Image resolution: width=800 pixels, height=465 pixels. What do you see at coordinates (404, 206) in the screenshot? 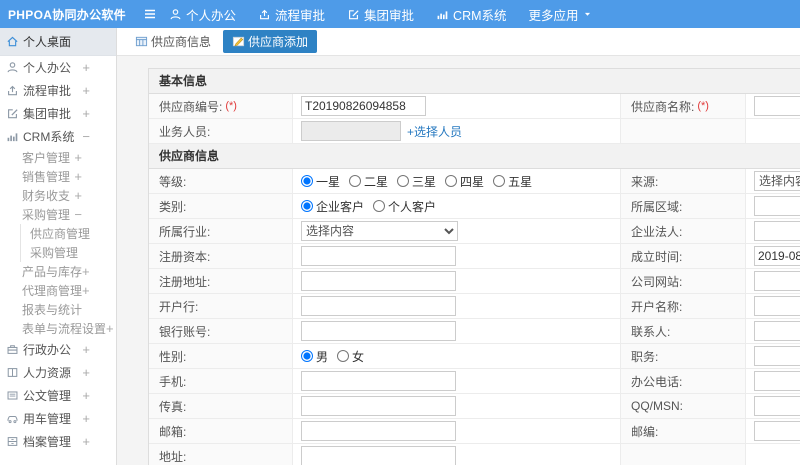
I see `category-option-1: 个人客户` at bounding box center [404, 206].